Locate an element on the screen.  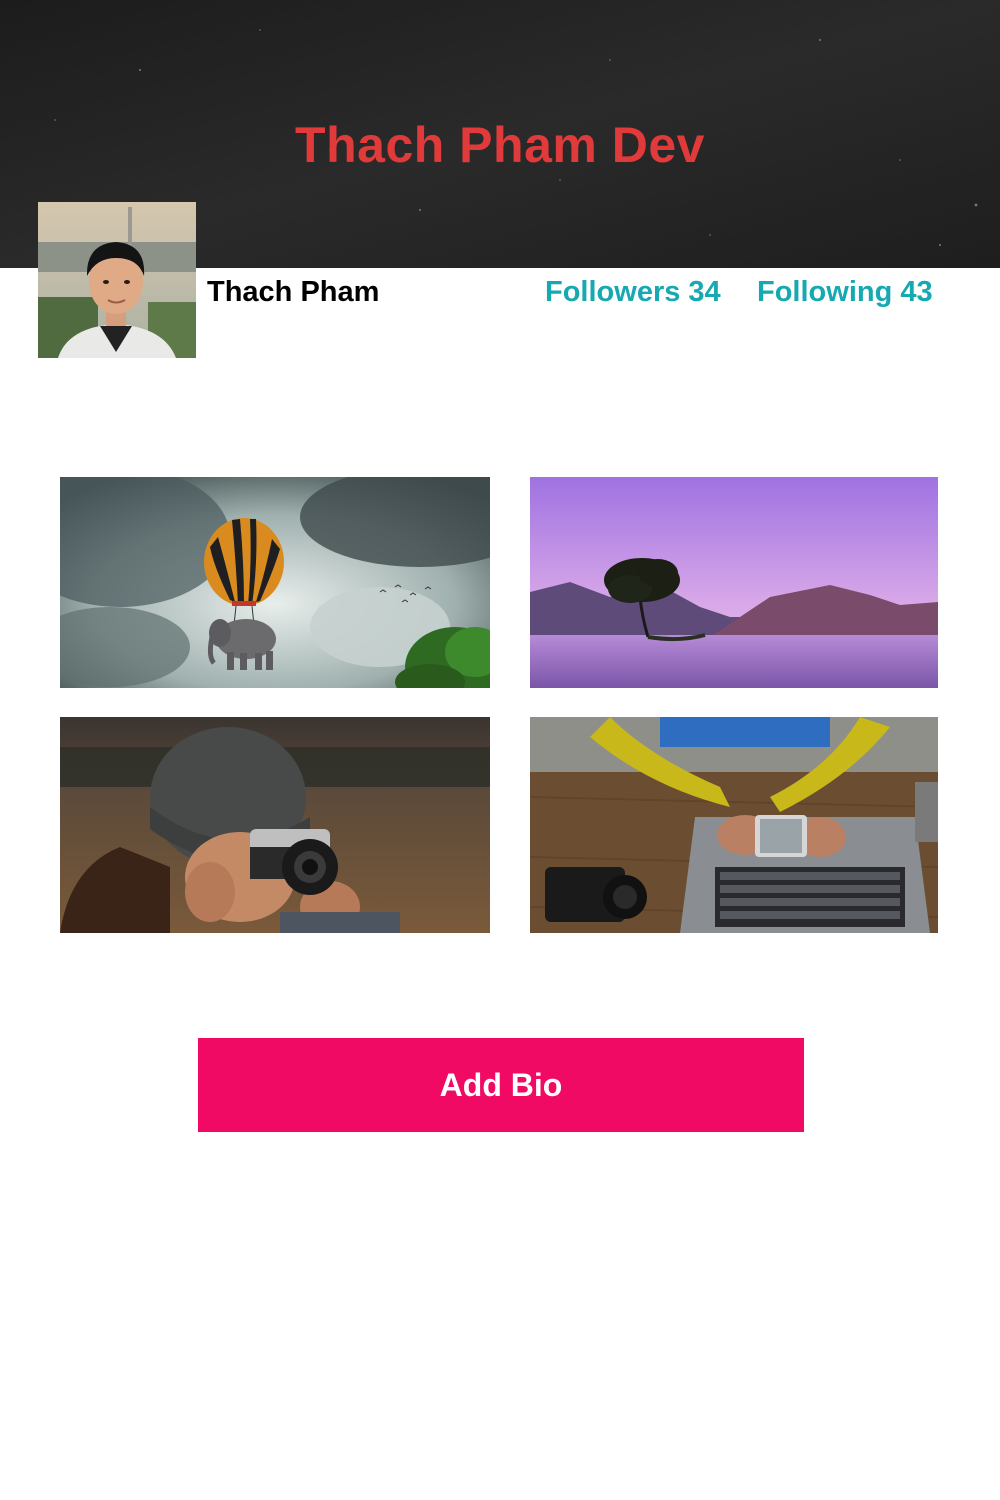
gallery-photo-lake is located at coordinates (734, 582).